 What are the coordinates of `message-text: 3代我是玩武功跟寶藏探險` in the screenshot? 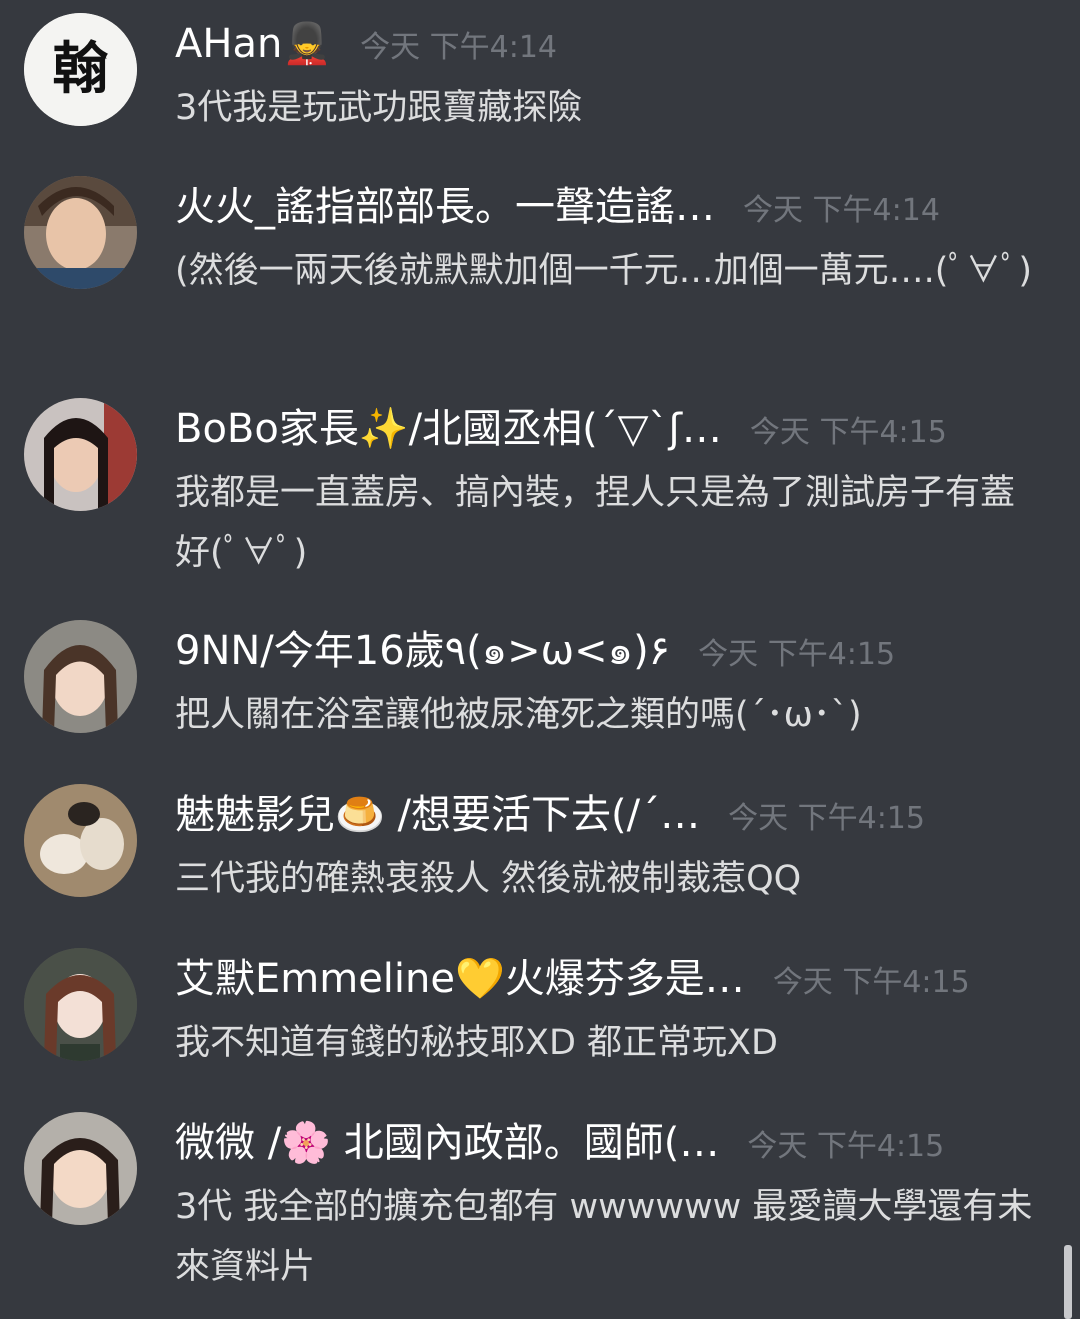 It's located at (379, 108).